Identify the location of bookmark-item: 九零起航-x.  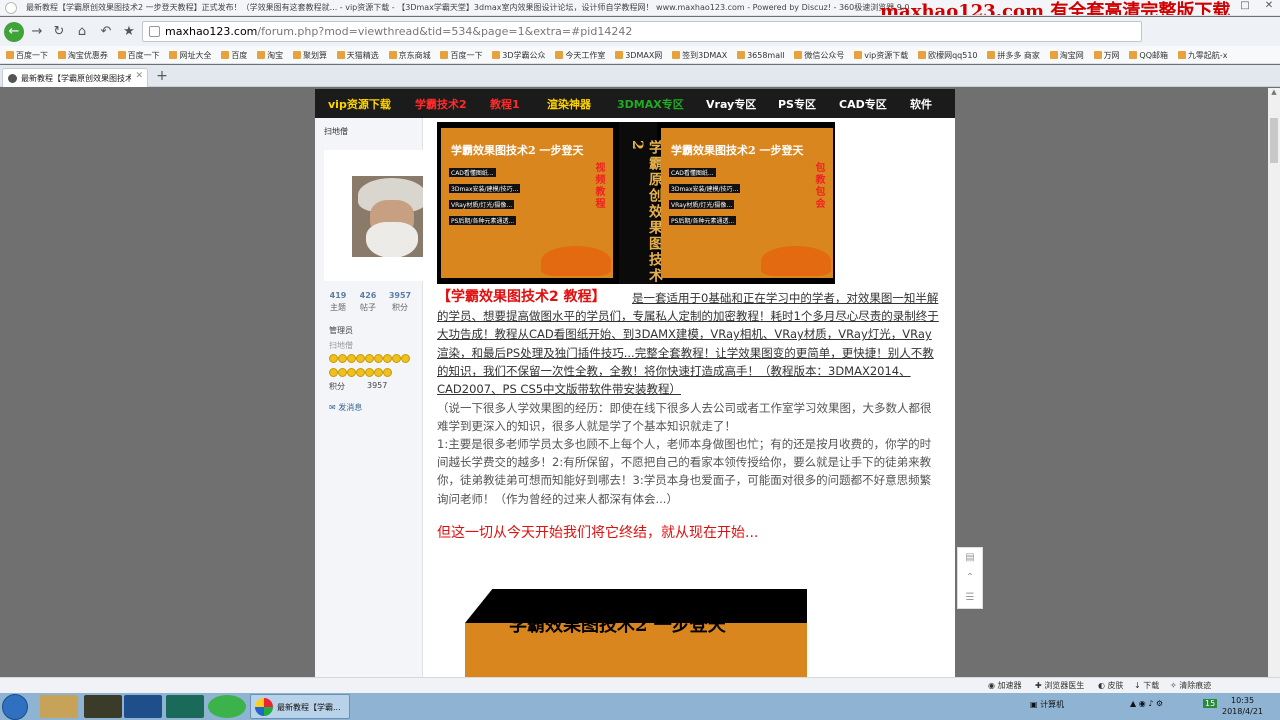
(1202, 55).